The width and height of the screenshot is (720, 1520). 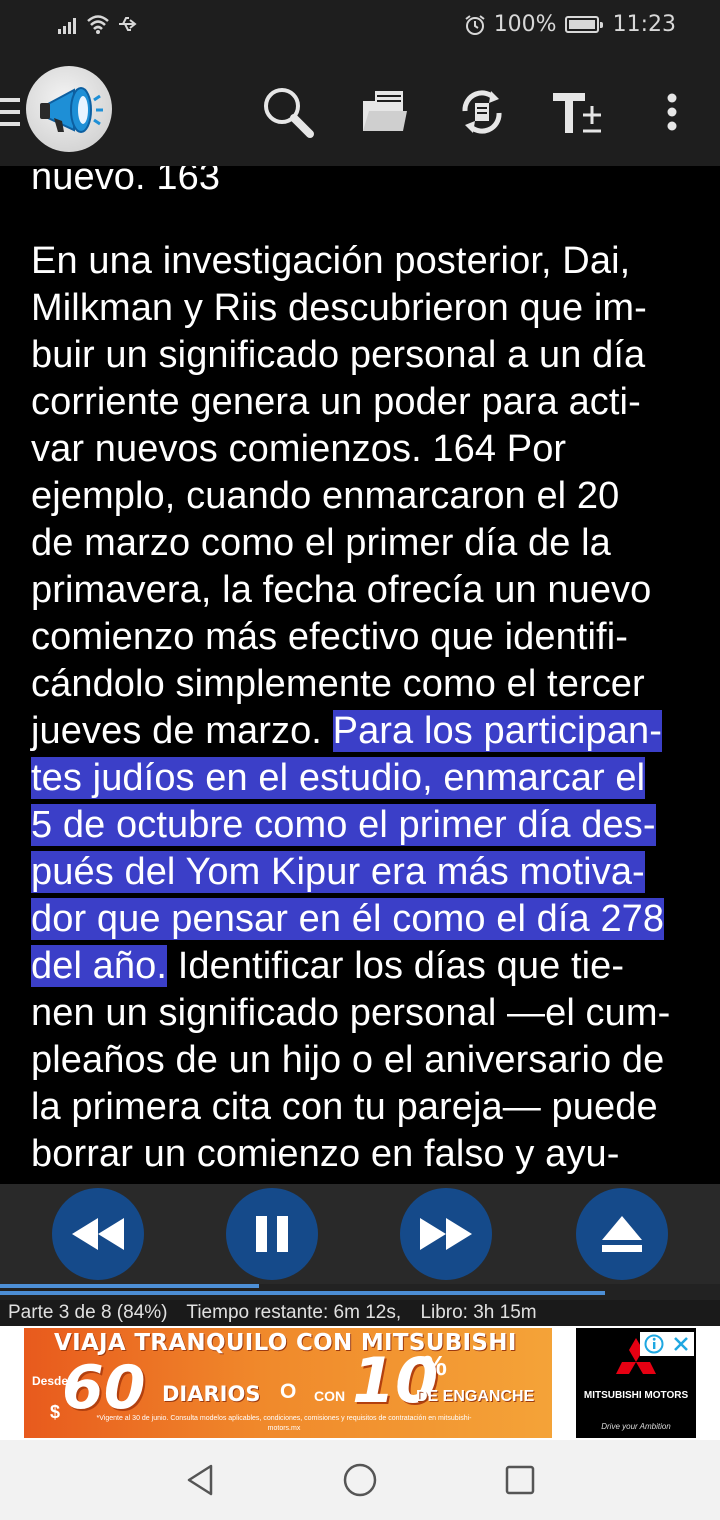 I want to click on close-icon, so click(x=681, y=1344).